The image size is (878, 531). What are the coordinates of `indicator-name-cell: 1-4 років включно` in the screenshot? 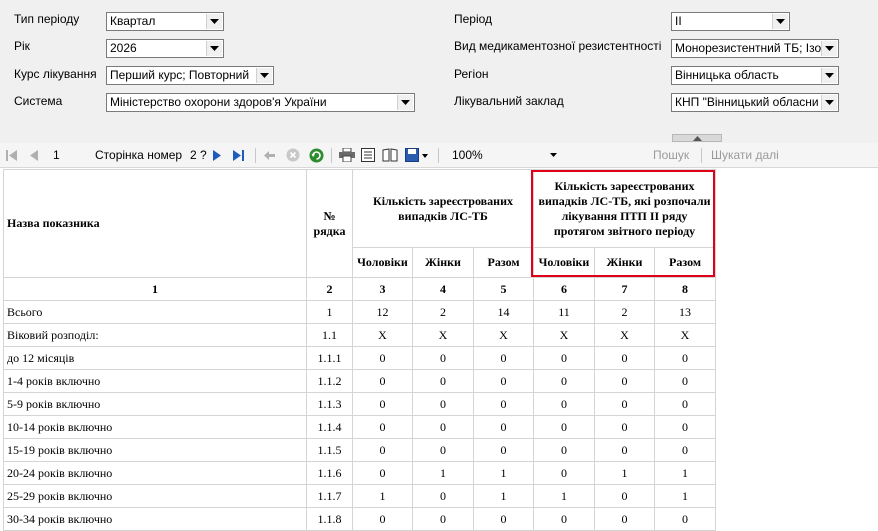 It's located at (155, 381).